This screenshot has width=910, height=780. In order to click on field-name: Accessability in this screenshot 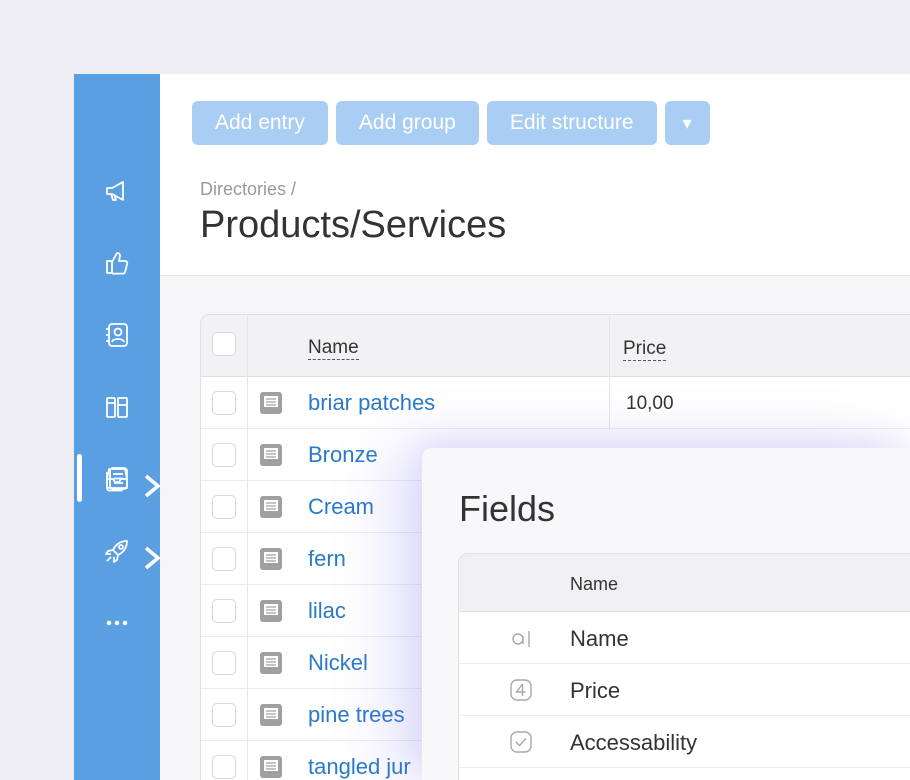, I will do `click(634, 742)`.